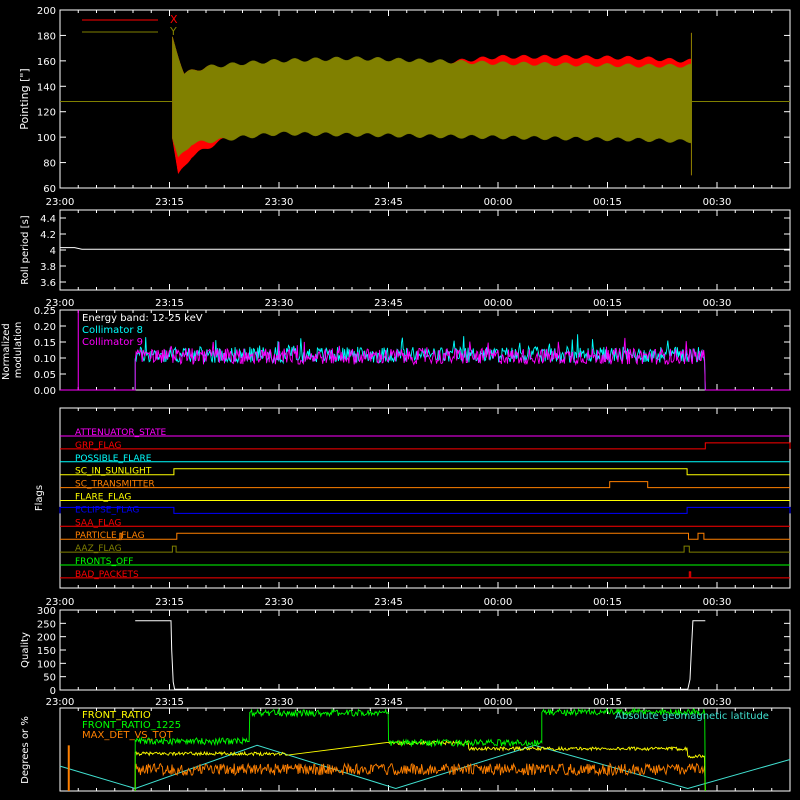  What do you see at coordinates (45, 327) in the screenshot?
I see `y-tick-label: 0.20` at bounding box center [45, 327].